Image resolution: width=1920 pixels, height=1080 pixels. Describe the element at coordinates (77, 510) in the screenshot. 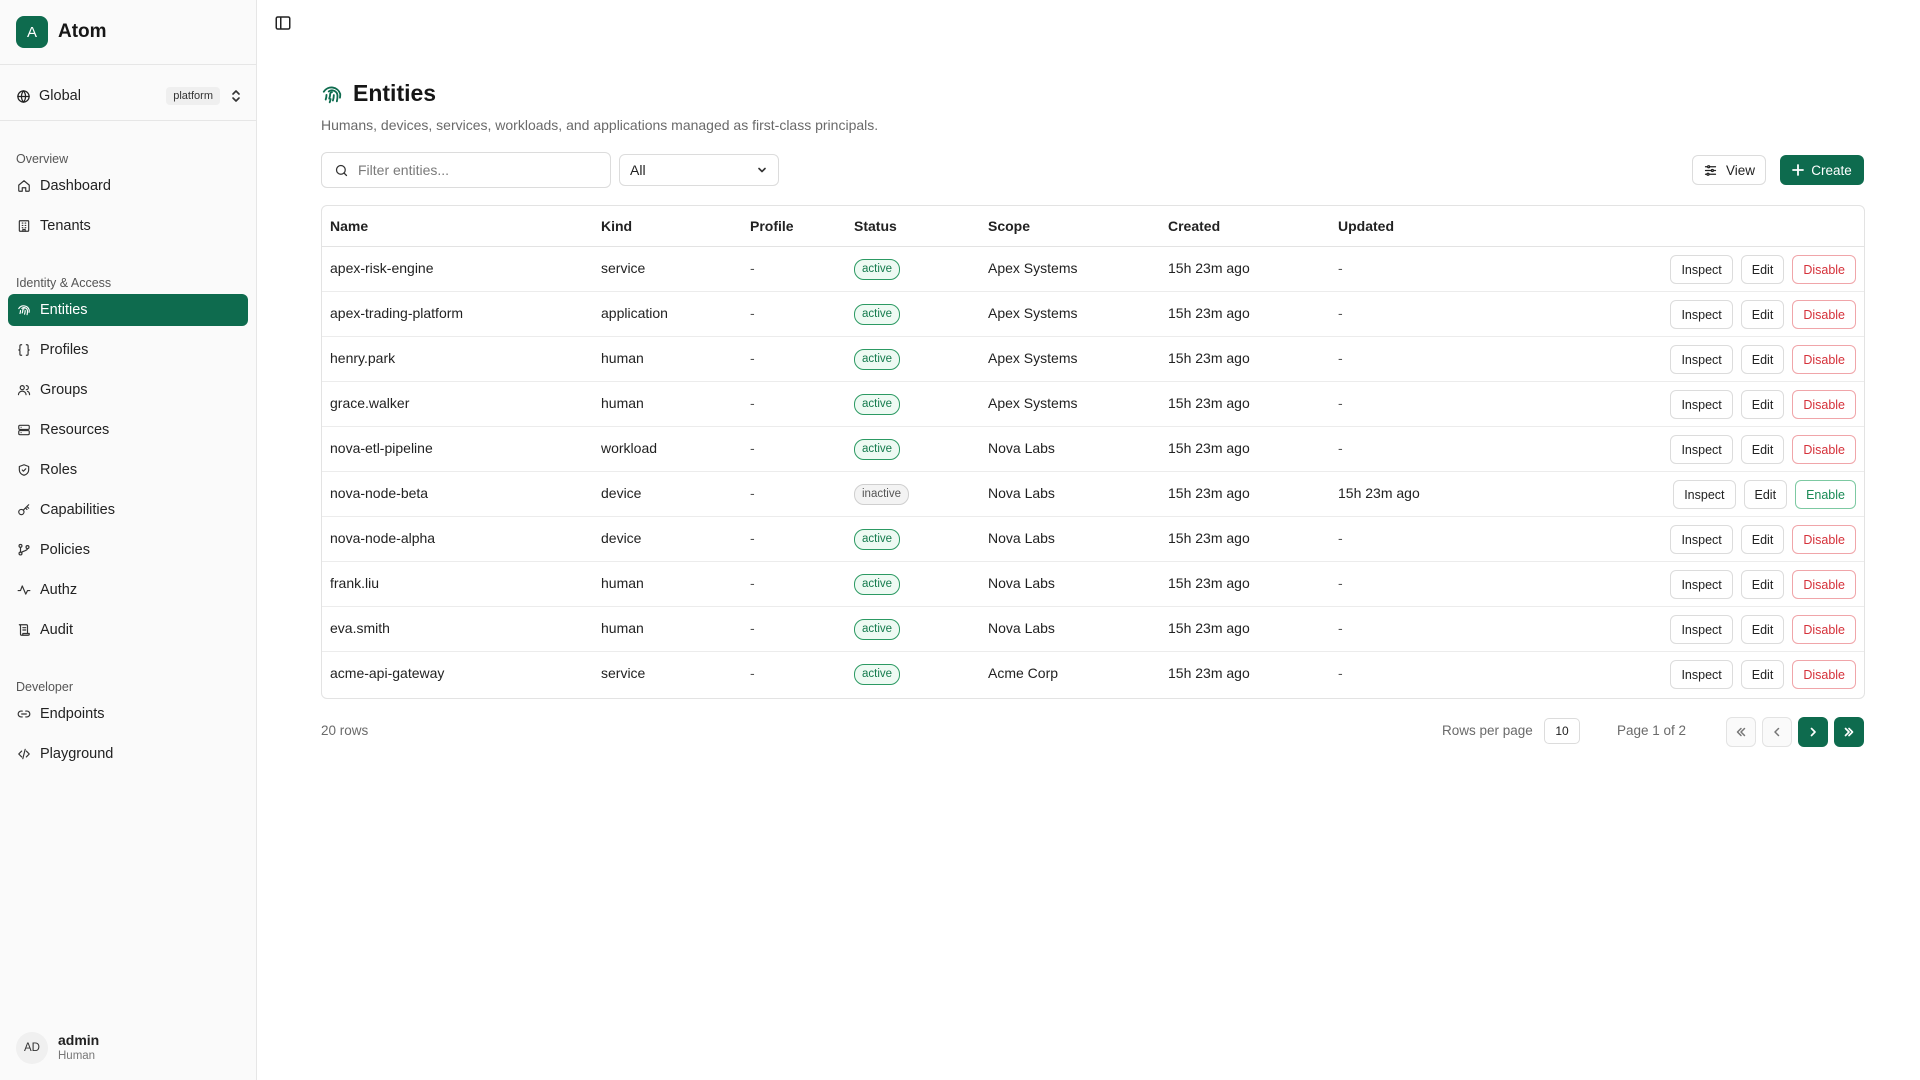

I see `sidebar-item-label: Capabilities` at that location.